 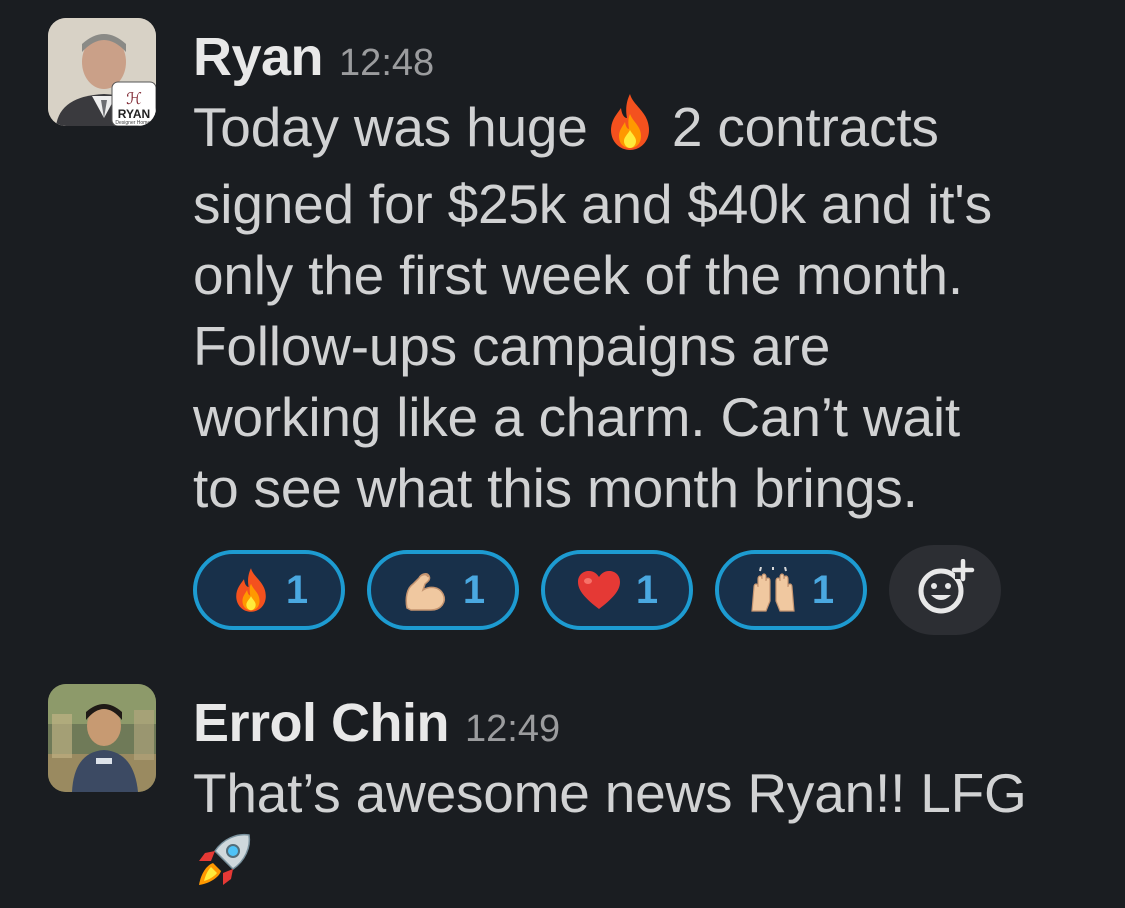 I want to click on reaction-raising-hands: 1, so click(x=791, y=590).